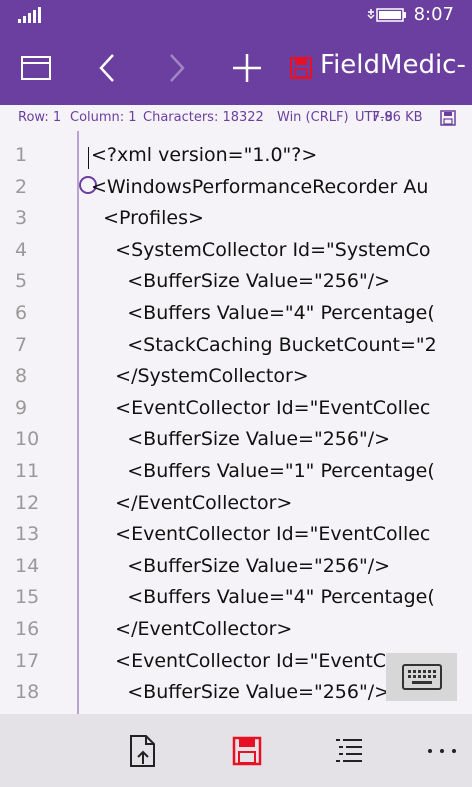 The image size is (472, 787). Describe the element at coordinates (21, 218) in the screenshot. I see `line-number: 3` at that location.